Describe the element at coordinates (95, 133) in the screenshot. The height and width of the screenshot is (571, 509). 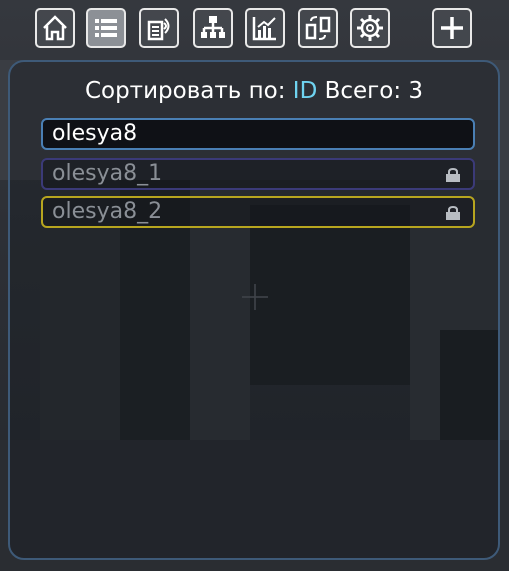
I see `list-item-name: olesya8` at that location.